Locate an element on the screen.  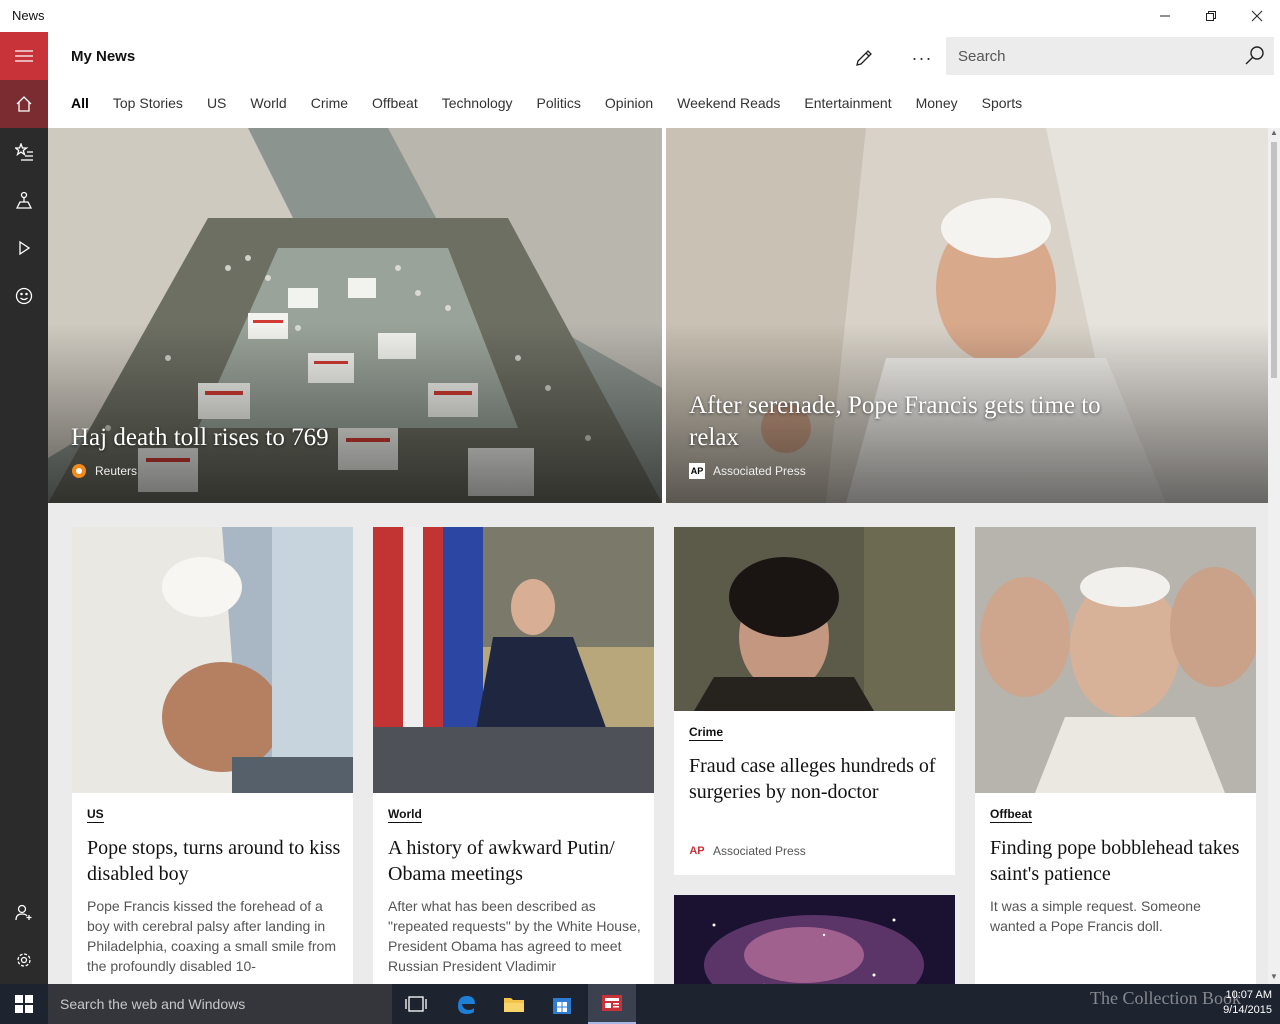
nav-local-button is located at coordinates (24, 200).